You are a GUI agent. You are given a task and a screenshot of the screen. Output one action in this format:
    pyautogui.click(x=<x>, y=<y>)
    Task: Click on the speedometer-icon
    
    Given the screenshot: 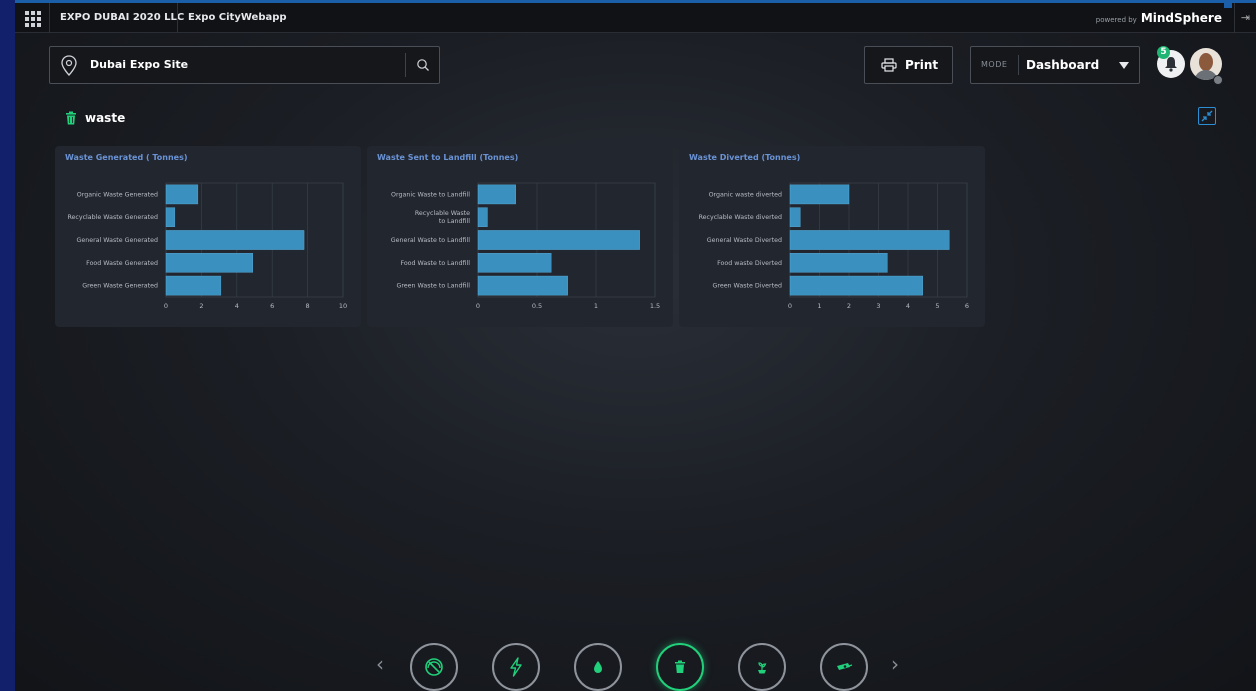 What is the action you would take?
    pyautogui.click(x=434, y=667)
    